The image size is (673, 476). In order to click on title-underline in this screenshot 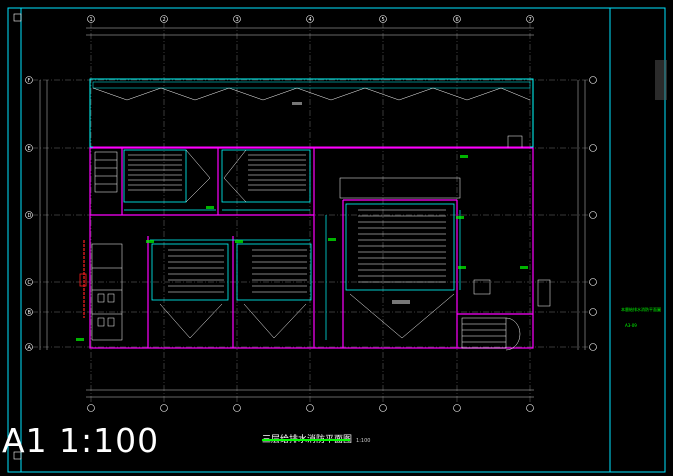, I will do `click(306, 440)`.